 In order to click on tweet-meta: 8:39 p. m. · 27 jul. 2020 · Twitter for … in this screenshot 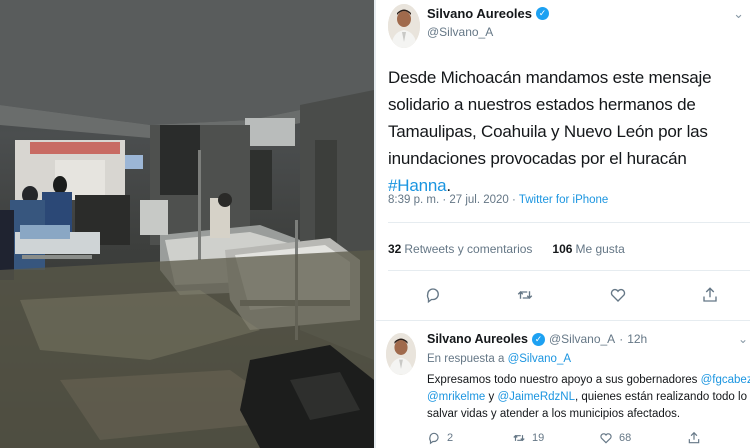, I will do `click(498, 200)`.